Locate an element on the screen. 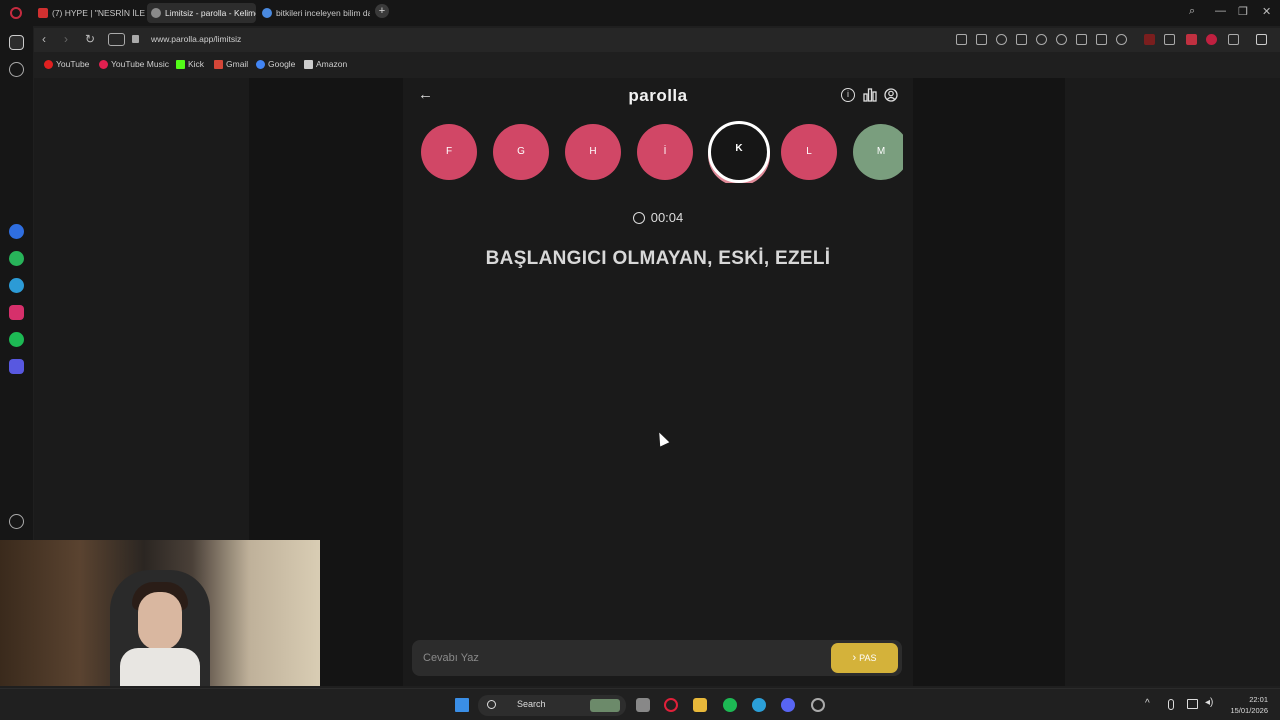 The height and width of the screenshot is (720, 1280). webcam-overlay is located at coordinates (160, 613).